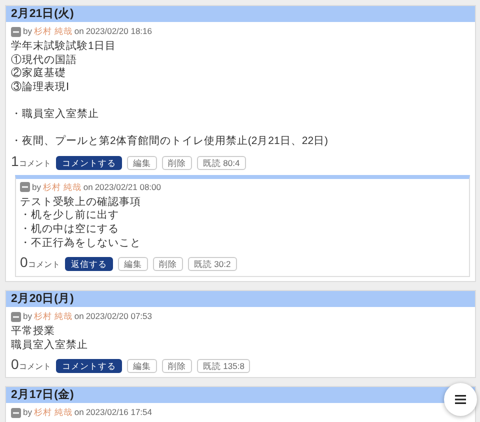 The height and width of the screenshot is (422, 480). What do you see at coordinates (49, 345) in the screenshot?
I see `post-text-line: 職員室入室禁止` at bounding box center [49, 345].